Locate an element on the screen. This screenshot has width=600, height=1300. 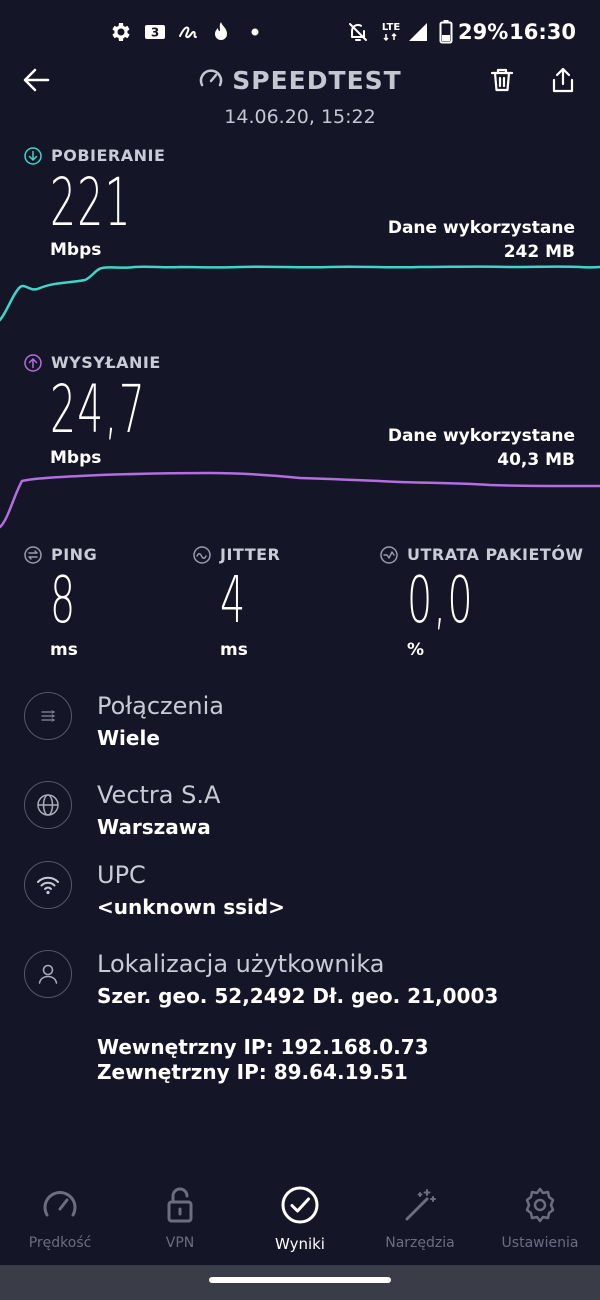
wifi-icon is located at coordinates (48, 885).